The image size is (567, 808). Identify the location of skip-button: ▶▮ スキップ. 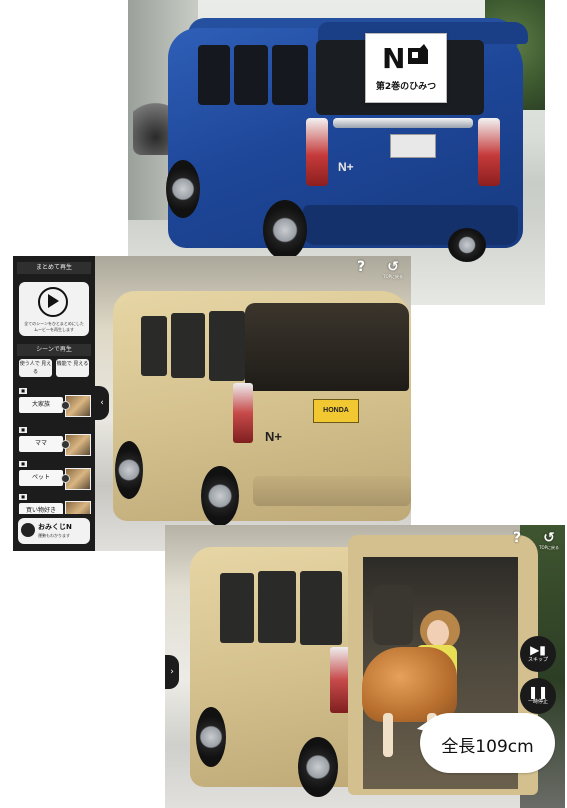
(538, 654).